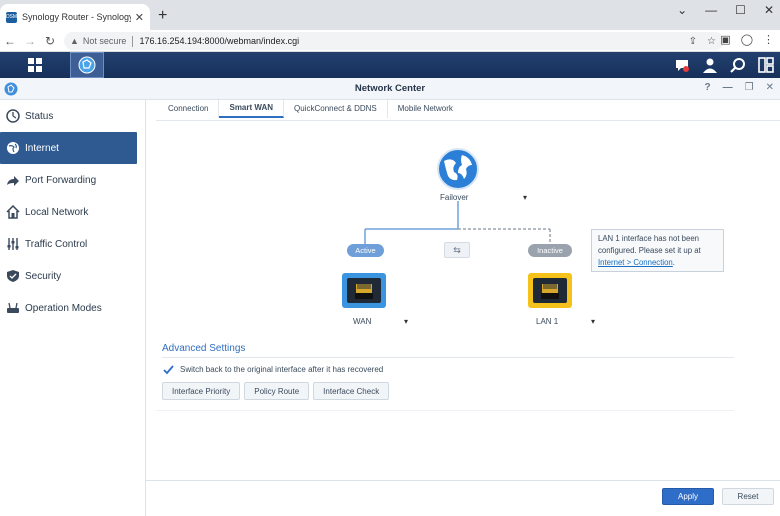  What do you see at coordinates (13, 244) in the screenshot?
I see `sliders-icon` at bounding box center [13, 244].